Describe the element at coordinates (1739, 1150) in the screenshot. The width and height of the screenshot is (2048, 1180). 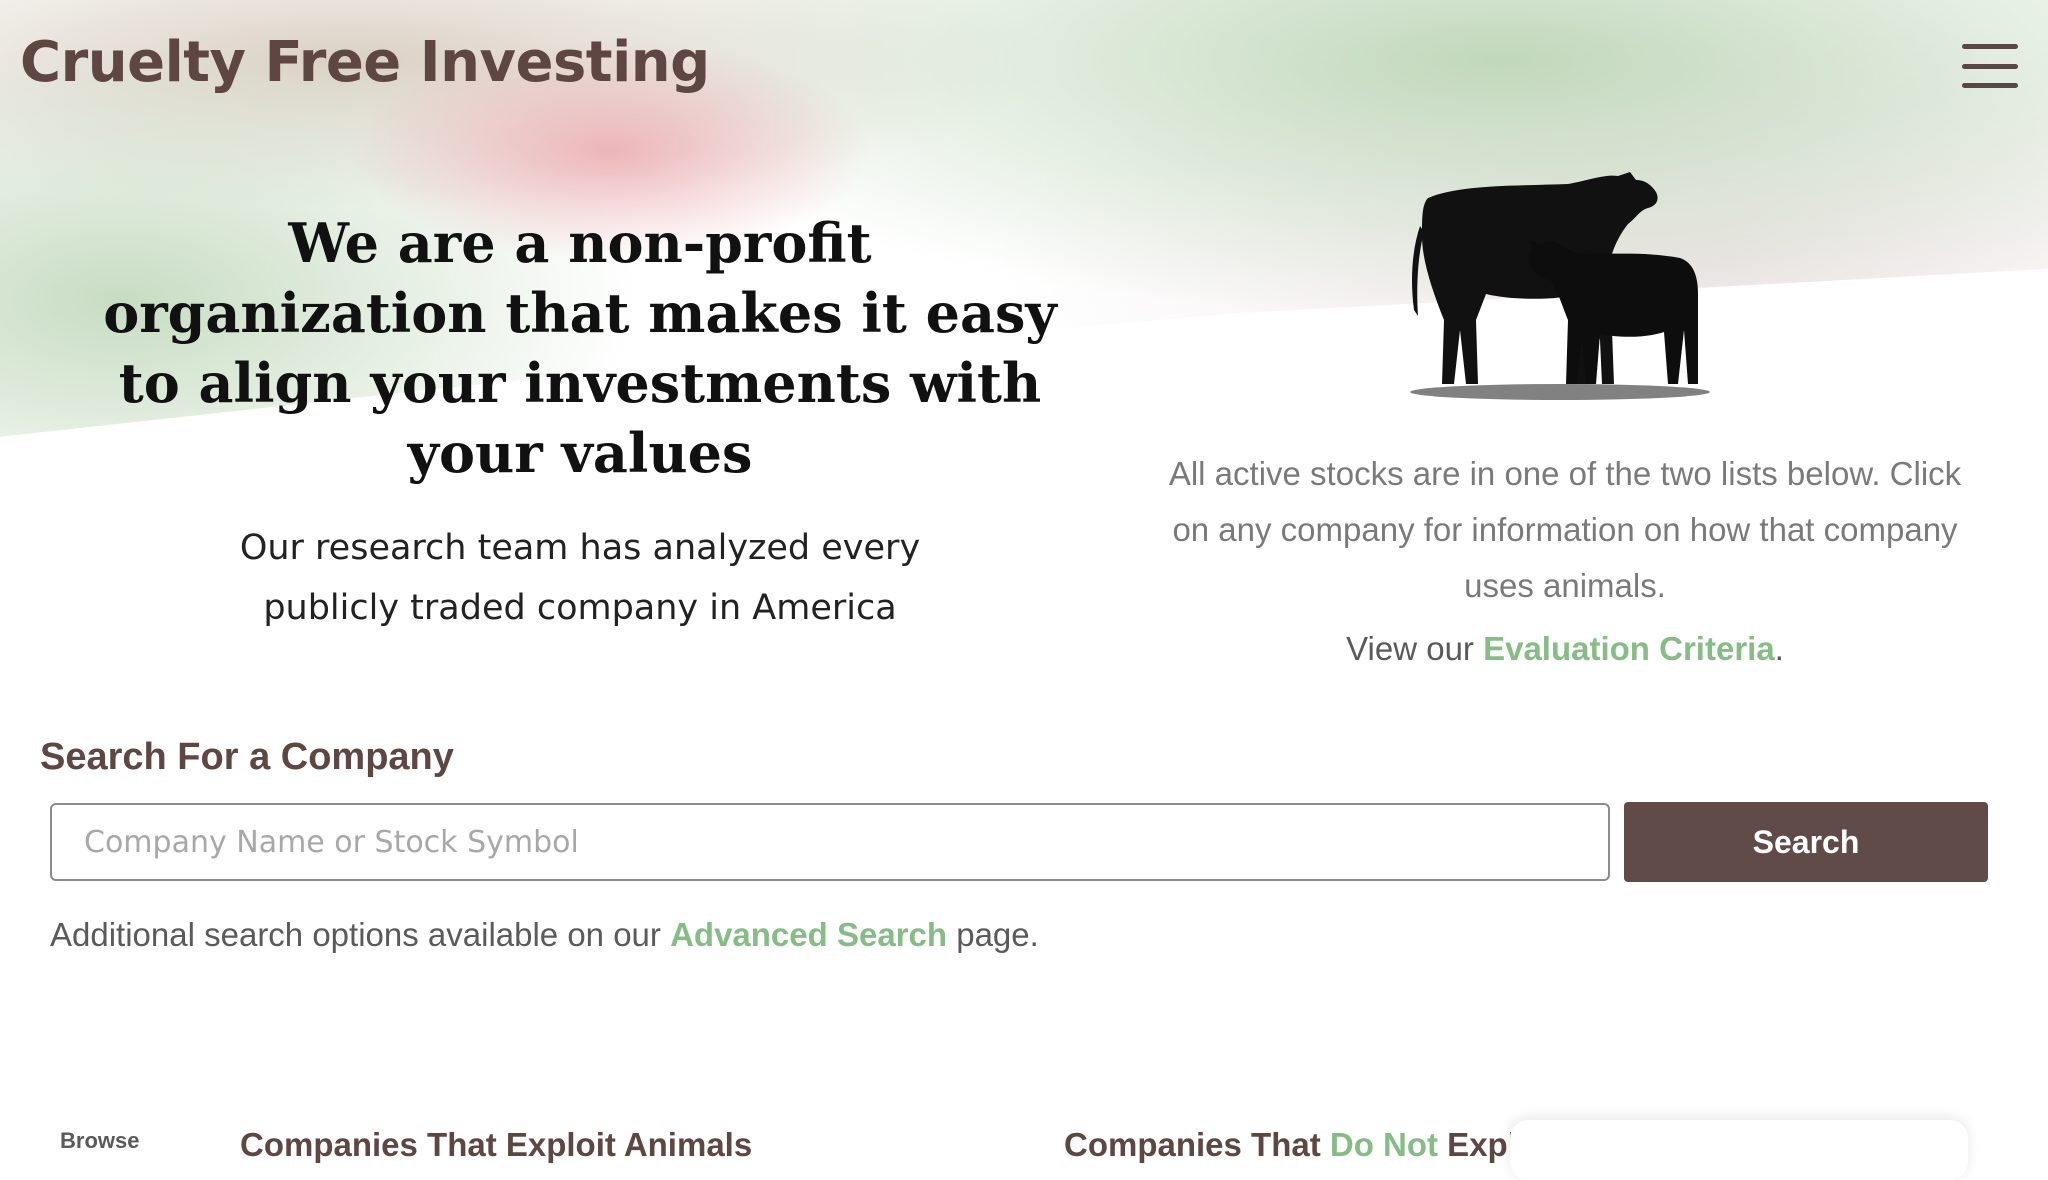
I see `floating-overlay-card` at that location.